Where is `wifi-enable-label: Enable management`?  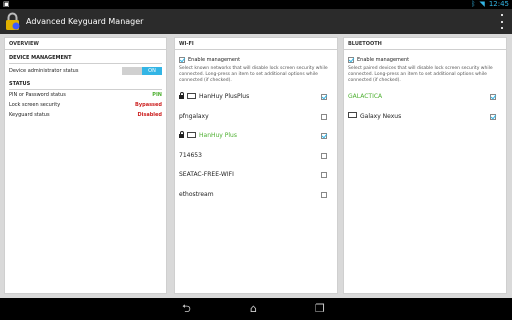
wifi-enable-label: Enable management is located at coordinates (214, 60).